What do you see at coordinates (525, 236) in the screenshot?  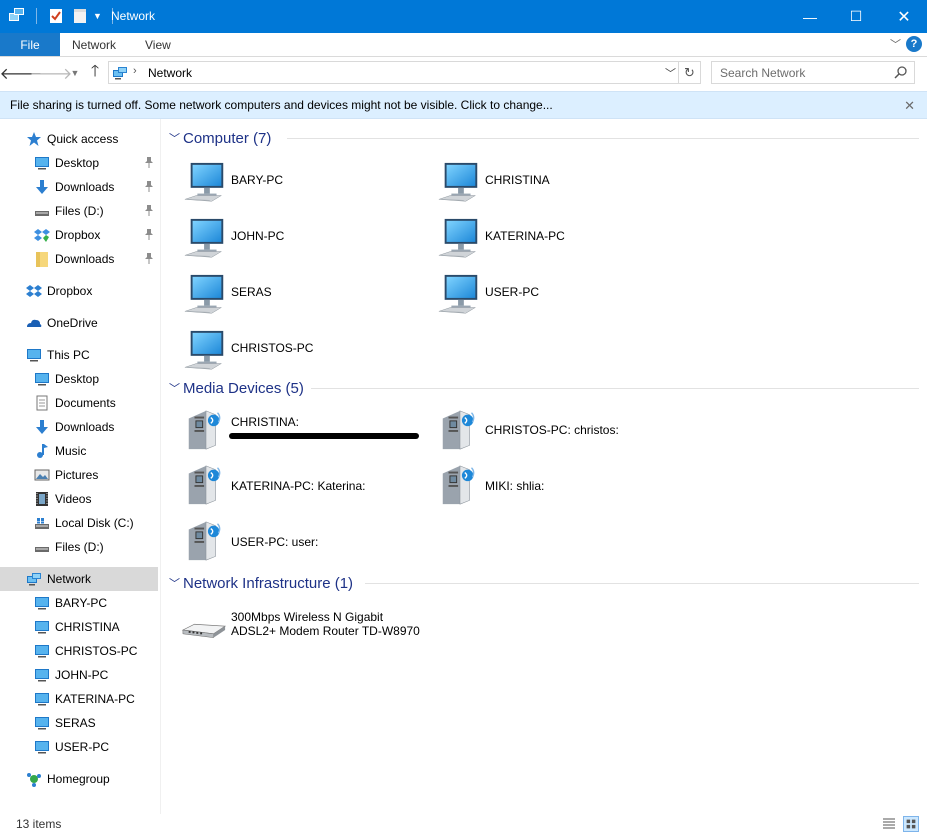 I see `tile-label: KATERINA-PC` at bounding box center [525, 236].